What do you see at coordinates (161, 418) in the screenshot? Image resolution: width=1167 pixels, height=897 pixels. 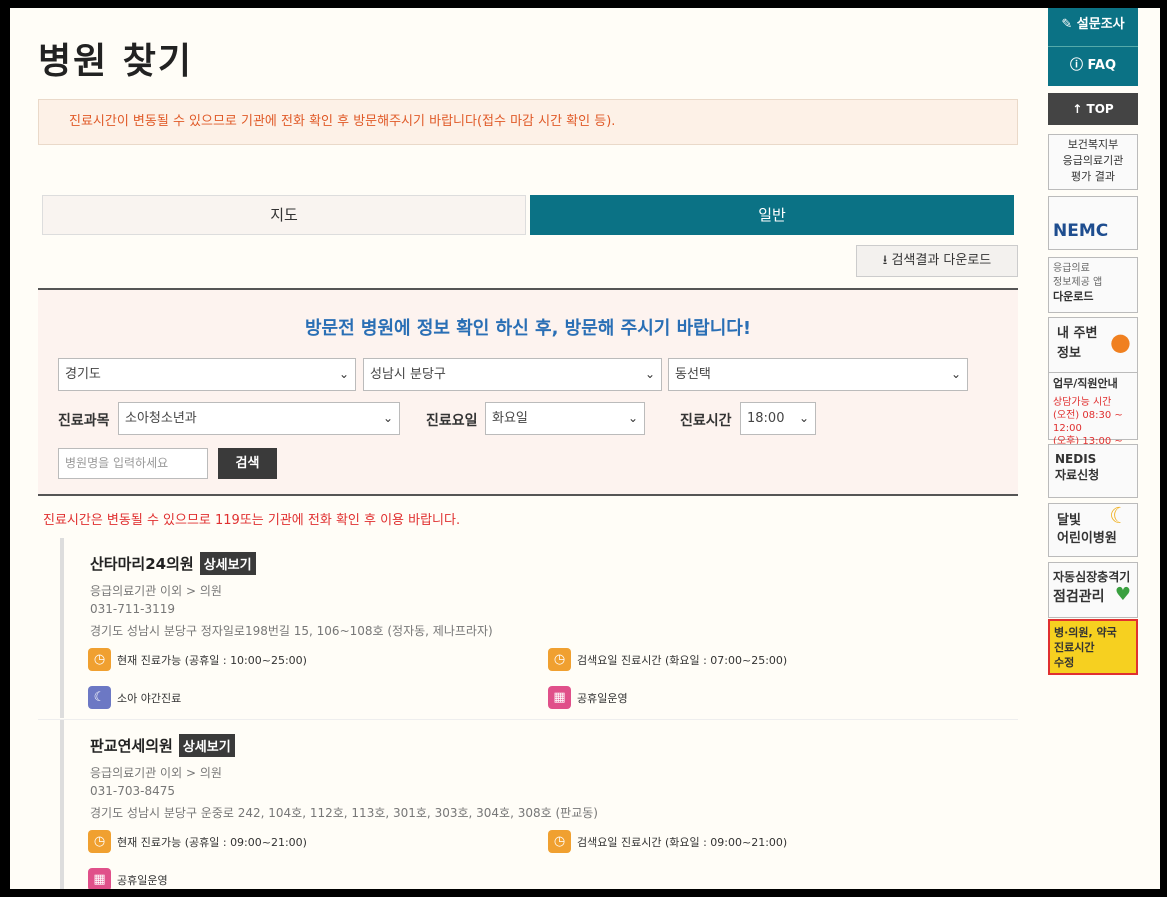 I see `dept-value: 소아청소년과` at bounding box center [161, 418].